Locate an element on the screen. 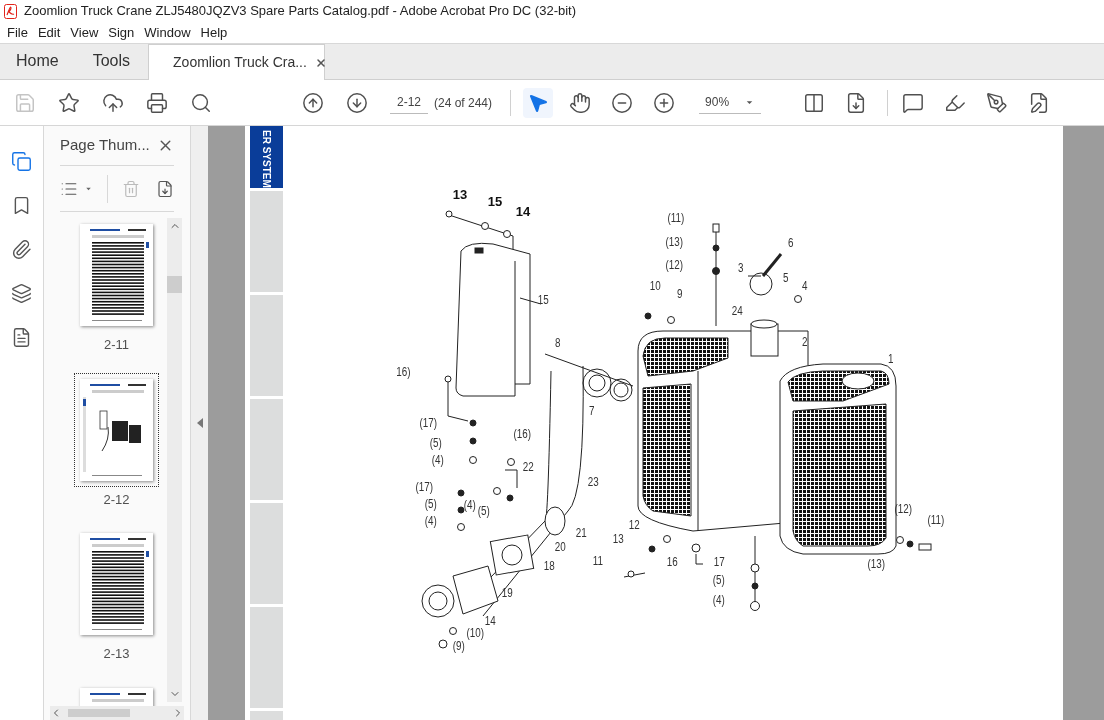  insert-page-icon is located at coordinates (165, 188).